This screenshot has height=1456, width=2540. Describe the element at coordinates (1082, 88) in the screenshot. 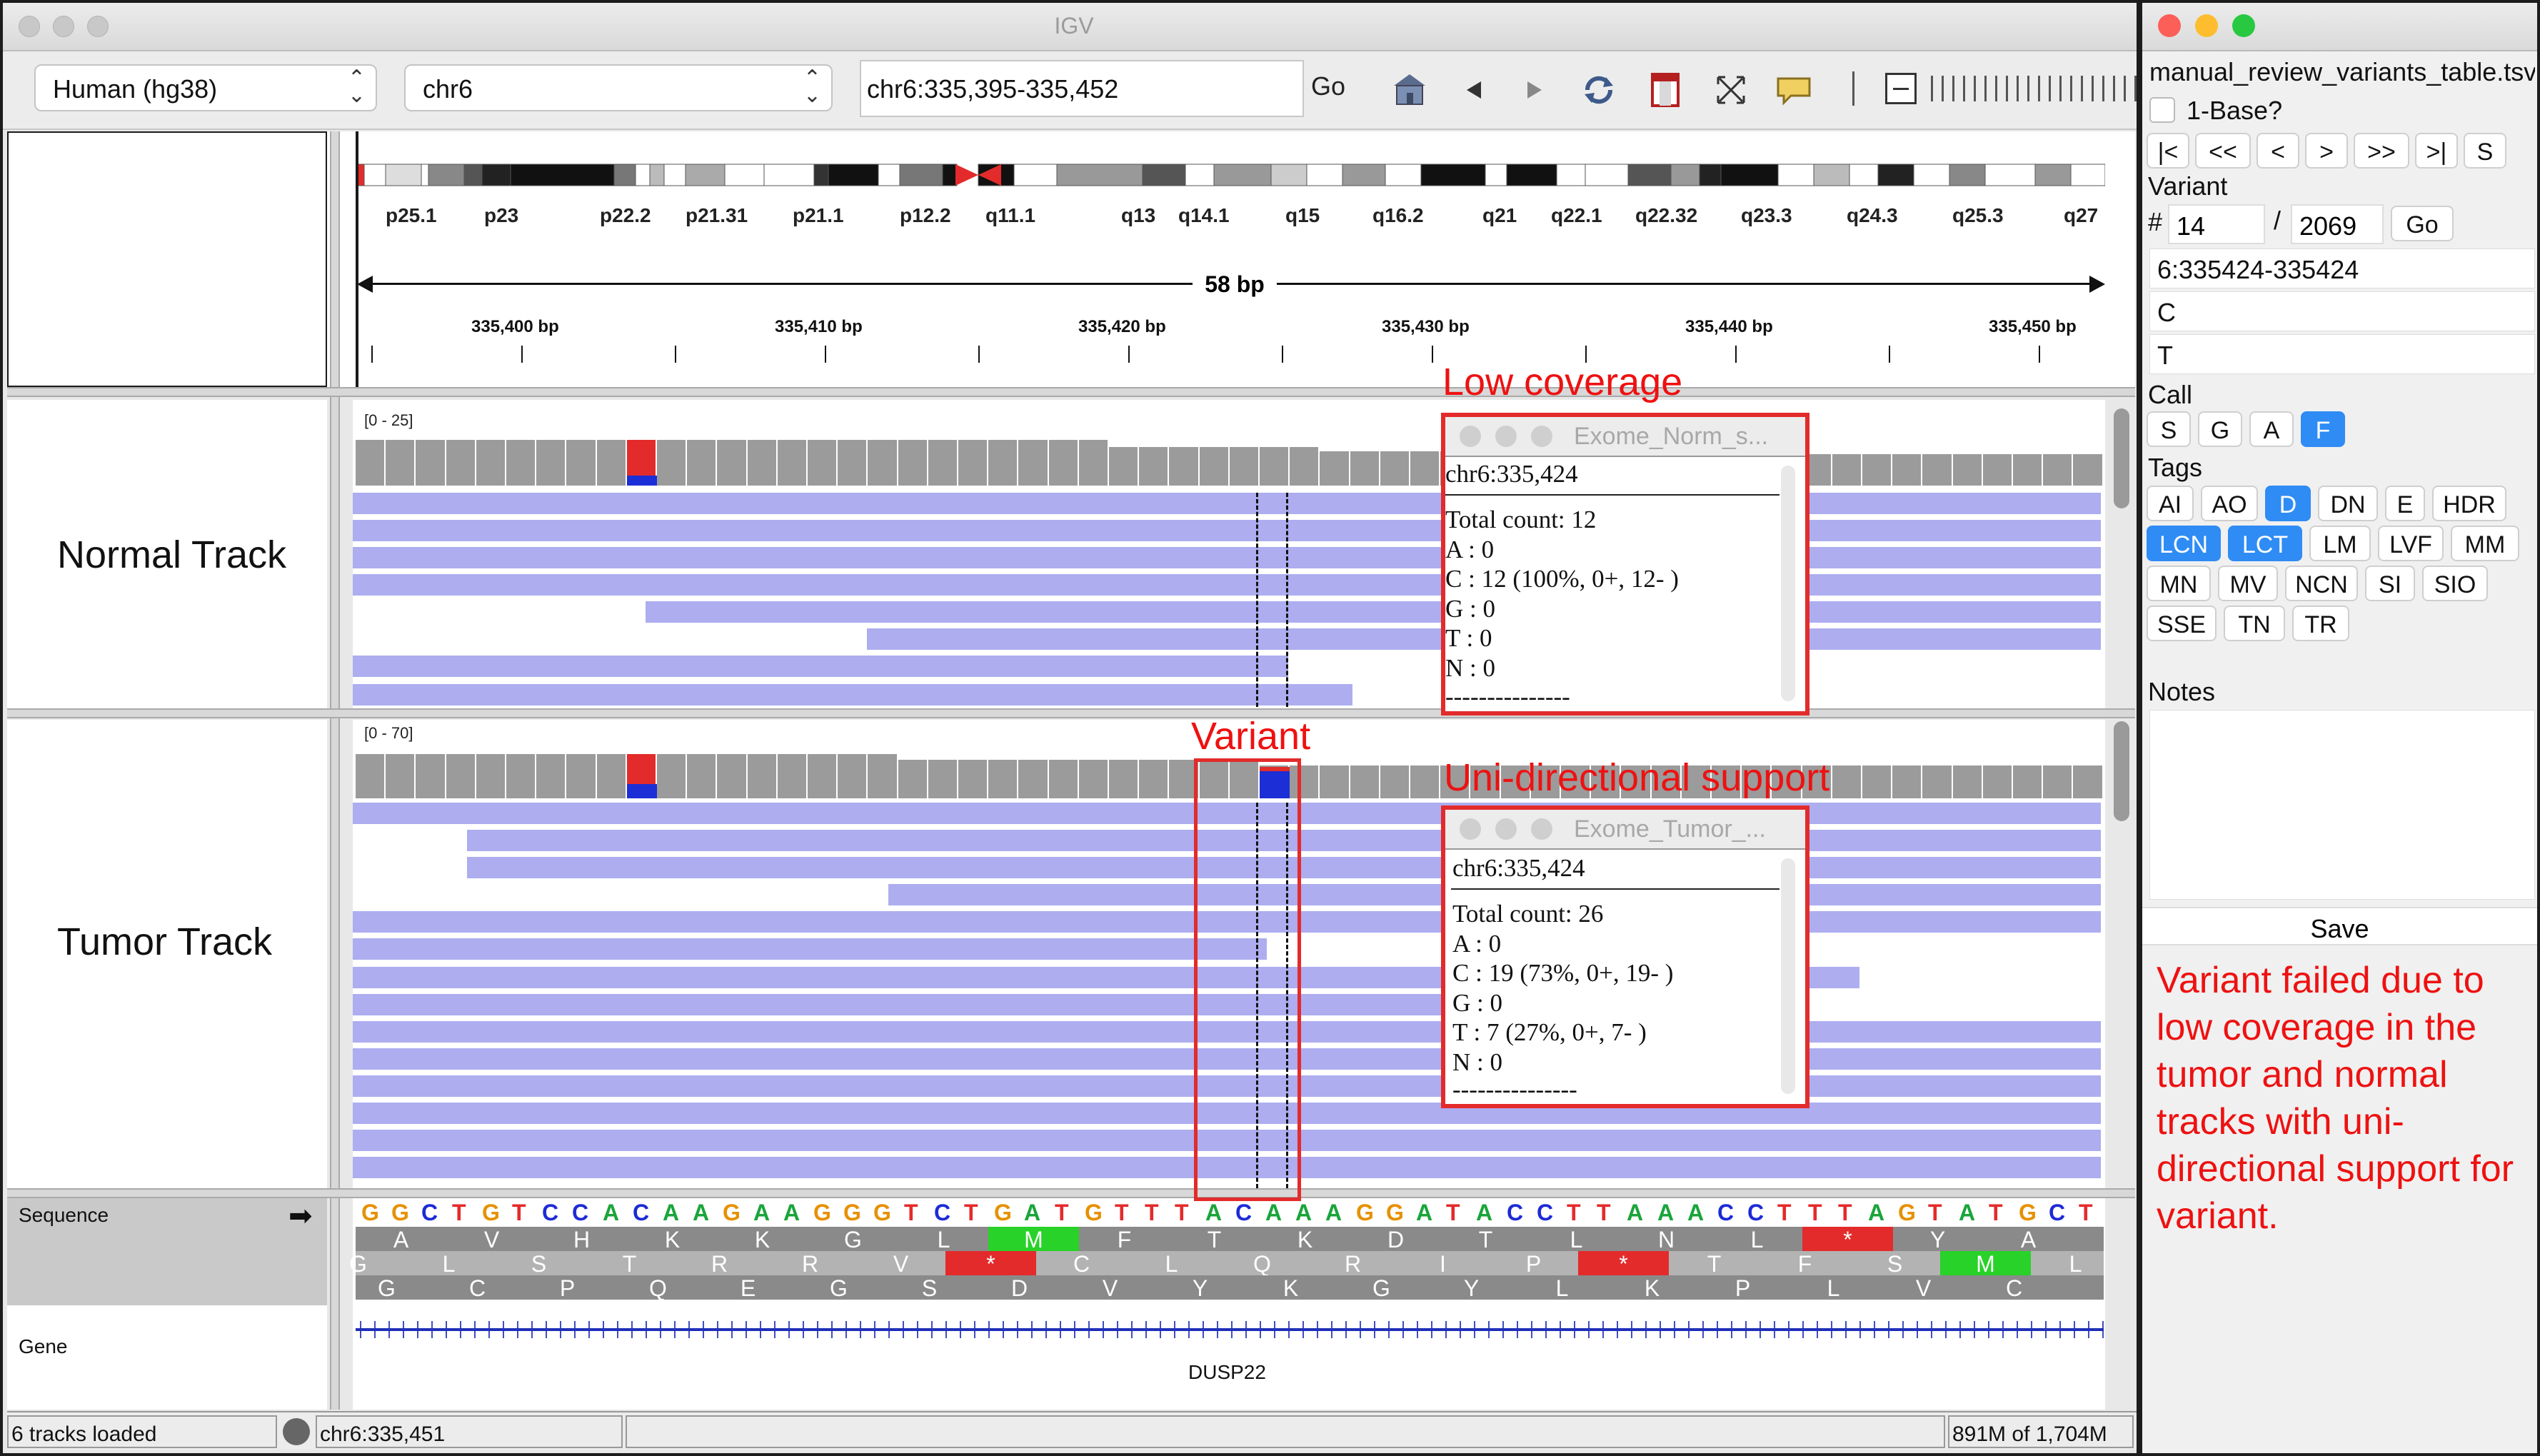

I see `locus-input: chr6:335,395-335,452` at that location.